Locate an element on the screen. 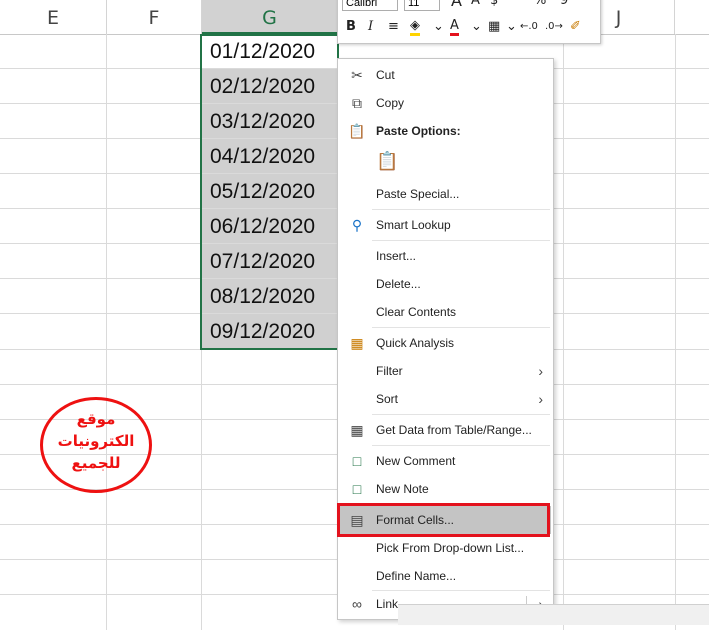 Image resolution: width=709 pixels, height=630 pixels. format-cells-icon: ▤ is located at coordinates (357, 520).